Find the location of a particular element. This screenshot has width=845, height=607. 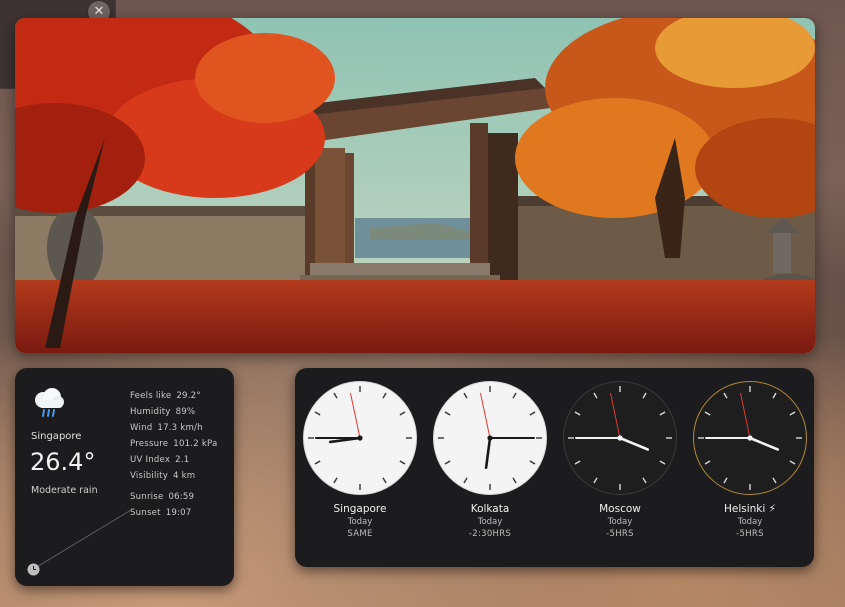

rain-cloud-icon is located at coordinates (48, 404).